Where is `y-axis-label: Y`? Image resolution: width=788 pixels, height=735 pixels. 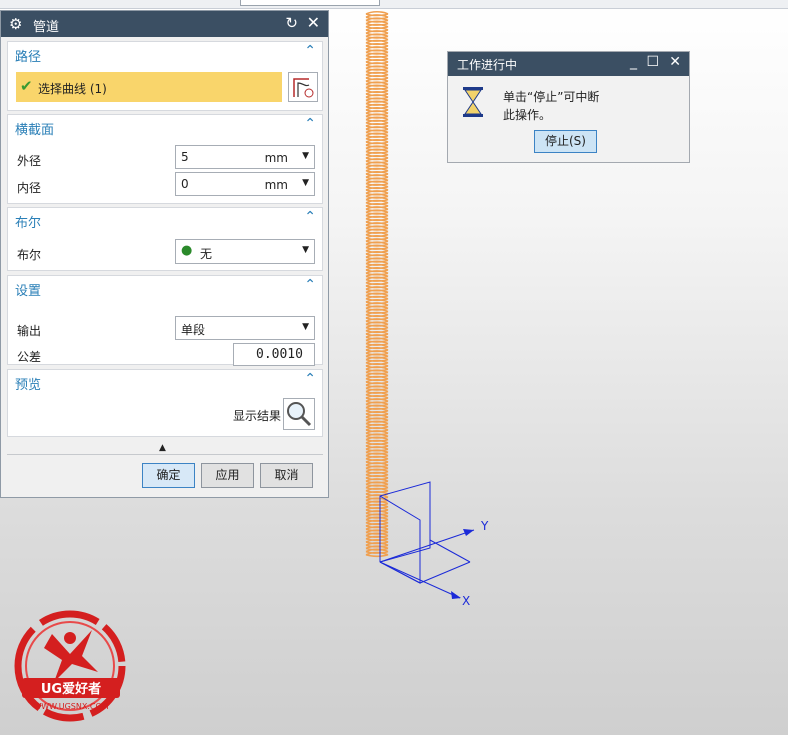 y-axis-label: Y is located at coordinates (484, 526).